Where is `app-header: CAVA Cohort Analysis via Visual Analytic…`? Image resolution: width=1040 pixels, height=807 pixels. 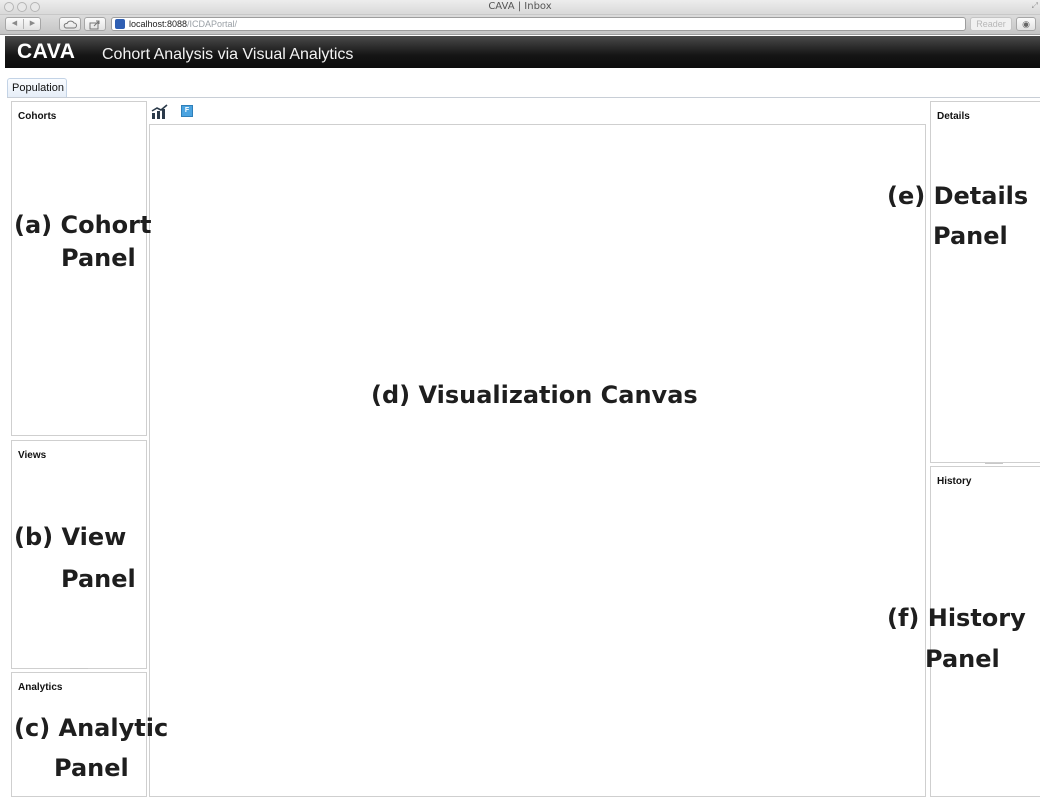 app-header: CAVA Cohort Analysis via Visual Analytic… is located at coordinates (522, 52).